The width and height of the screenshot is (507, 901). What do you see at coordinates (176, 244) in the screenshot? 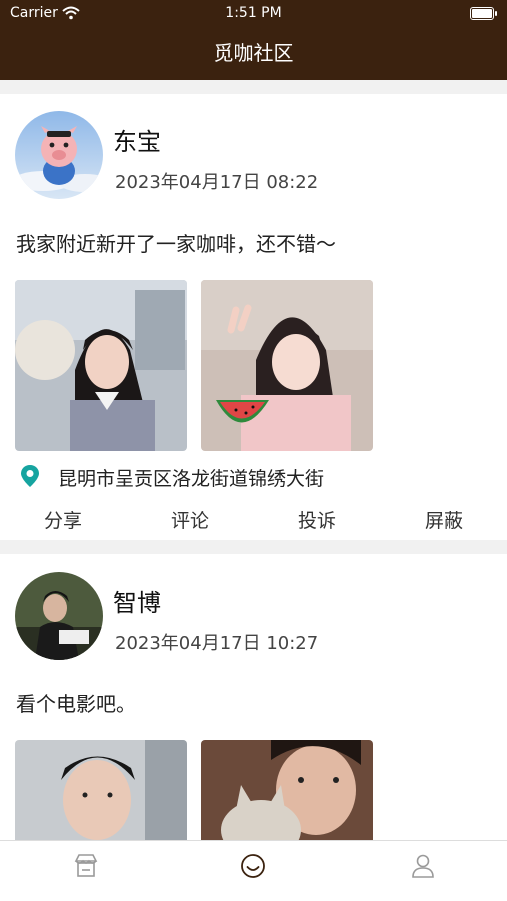
I see `post-content: 我家附近新开了一家咖啡，还不错～` at bounding box center [176, 244].